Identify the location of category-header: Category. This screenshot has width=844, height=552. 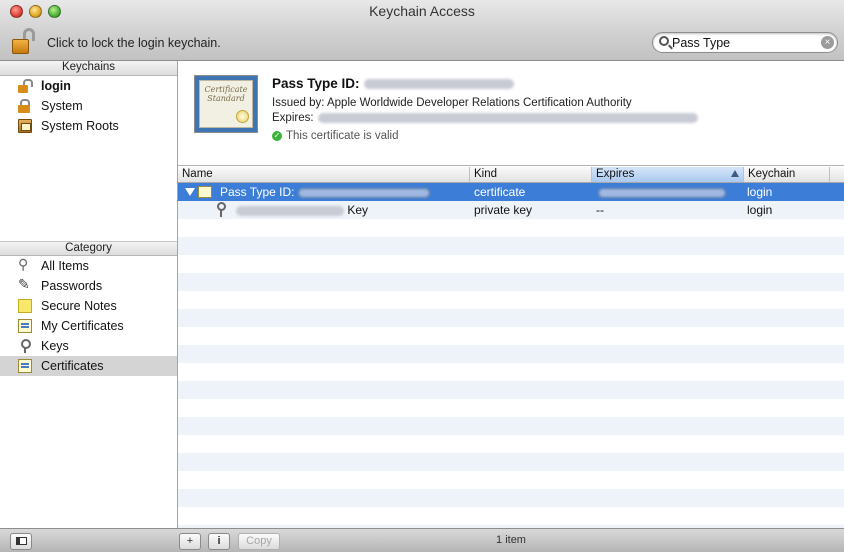
(88, 248).